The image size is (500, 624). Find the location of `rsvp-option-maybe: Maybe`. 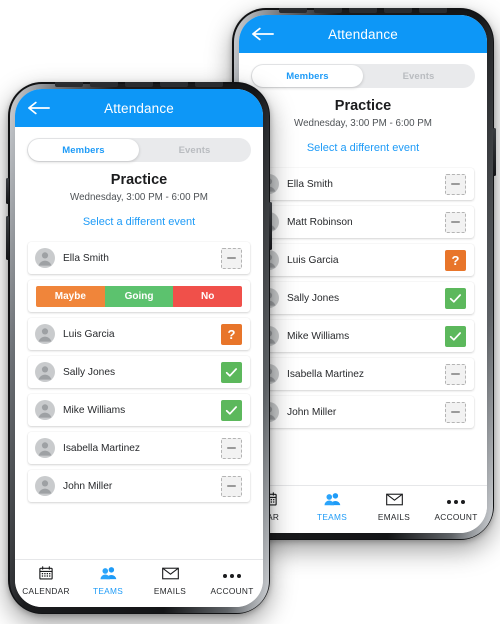

rsvp-option-maybe: Maybe is located at coordinates (70, 296).